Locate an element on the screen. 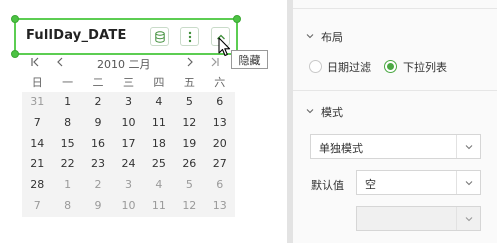 The image size is (497, 243). resize-handle-bottom-left is located at coordinates (15, 54).